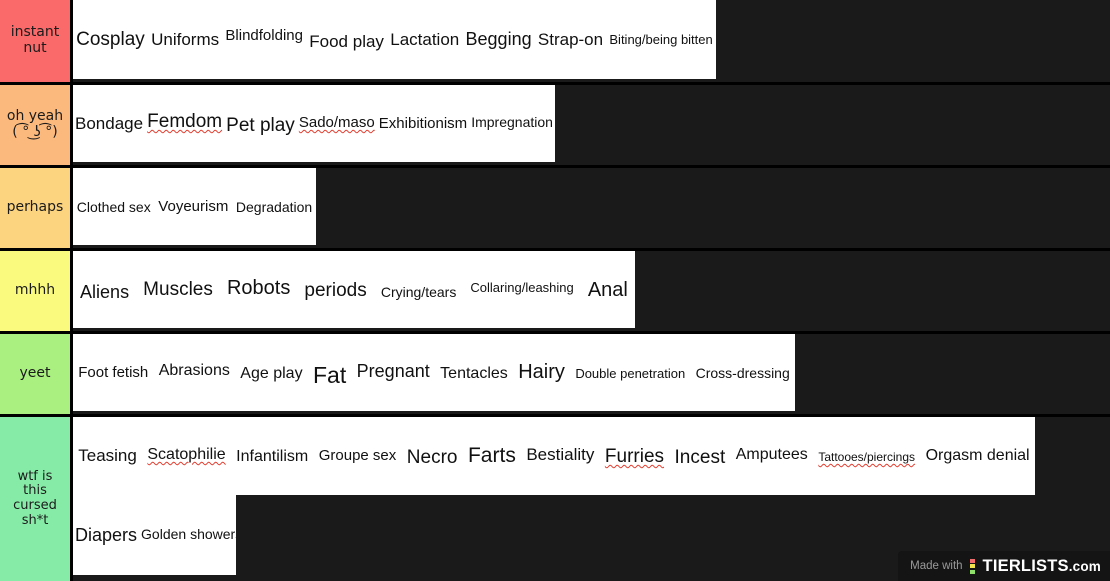 This screenshot has height=581, width=1110. Describe the element at coordinates (36, 291) in the screenshot. I see `tier-label: mhhh` at that location.